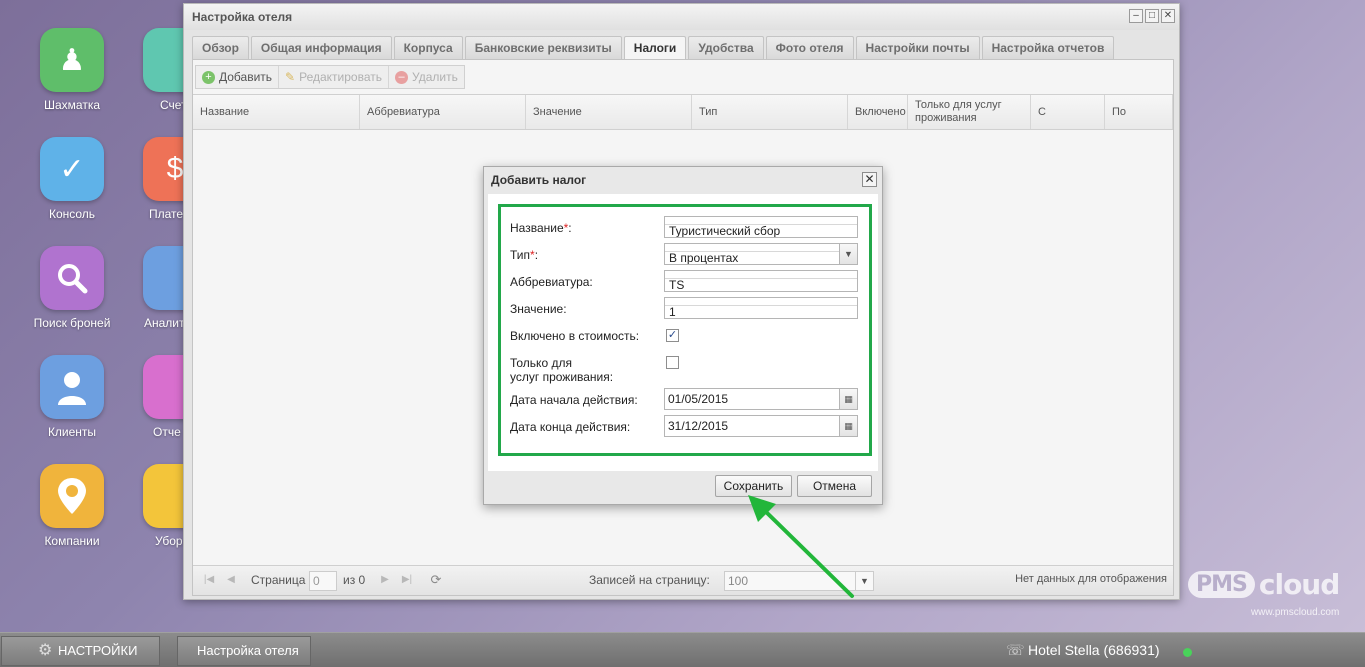  What do you see at coordinates (1094, 650) in the screenshot?
I see `hotel-name: Hotel Stella (686931)` at bounding box center [1094, 650].